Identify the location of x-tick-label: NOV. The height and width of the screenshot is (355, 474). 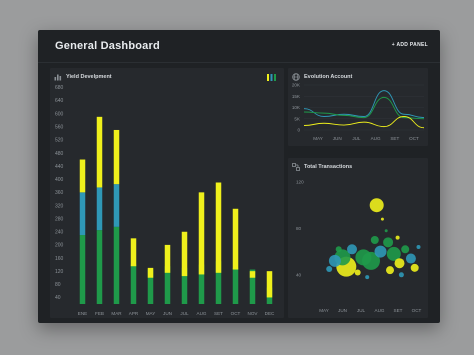
(253, 313).